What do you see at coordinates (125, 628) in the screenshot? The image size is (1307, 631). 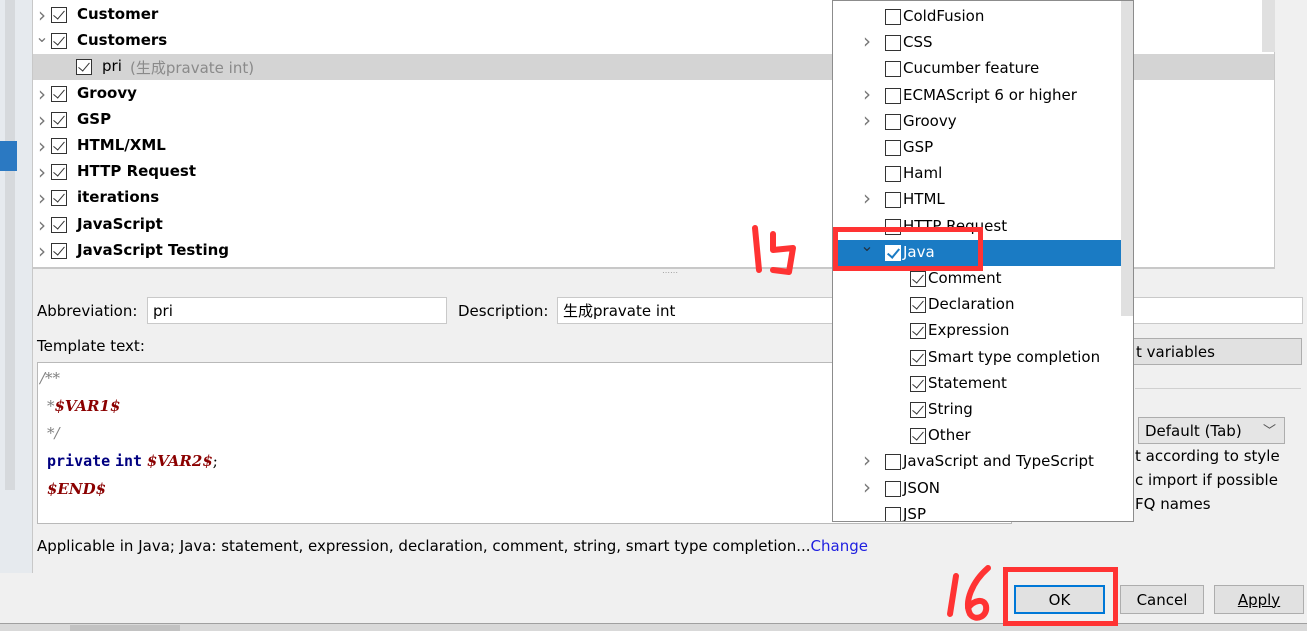 I see `bottom-scrollbar-thumb` at bounding box center [125, 628].